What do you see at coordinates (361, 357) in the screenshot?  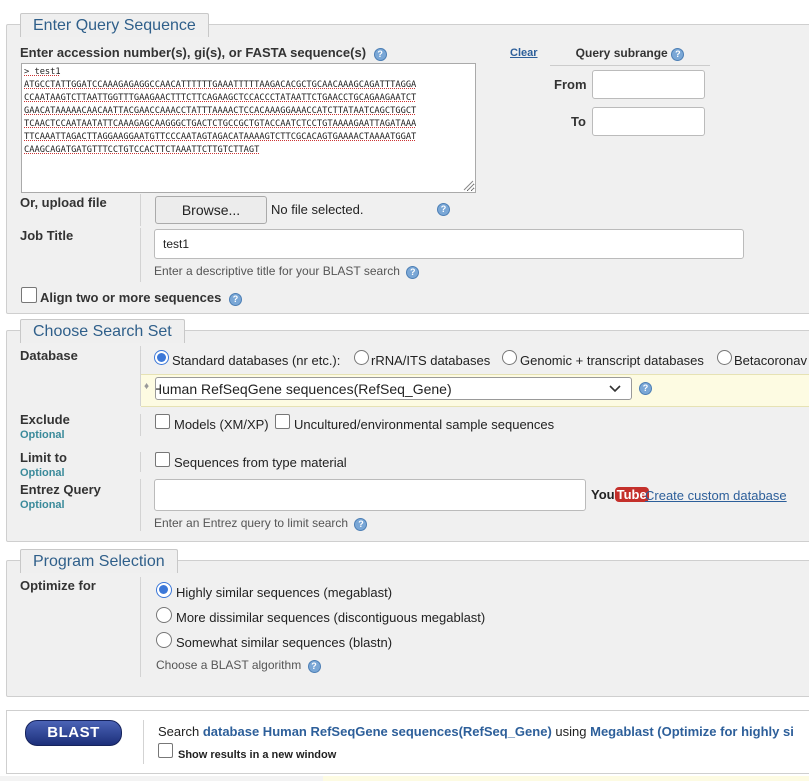 I see `db-radio-rrna` at bounding box center [361, 357].